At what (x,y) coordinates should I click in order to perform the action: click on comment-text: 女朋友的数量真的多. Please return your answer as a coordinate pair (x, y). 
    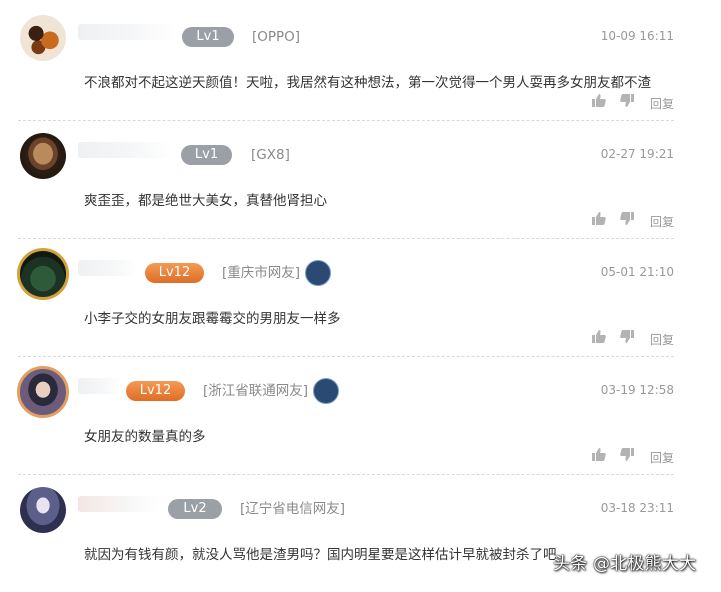
    Looking at the image, I should click on (145, 437).